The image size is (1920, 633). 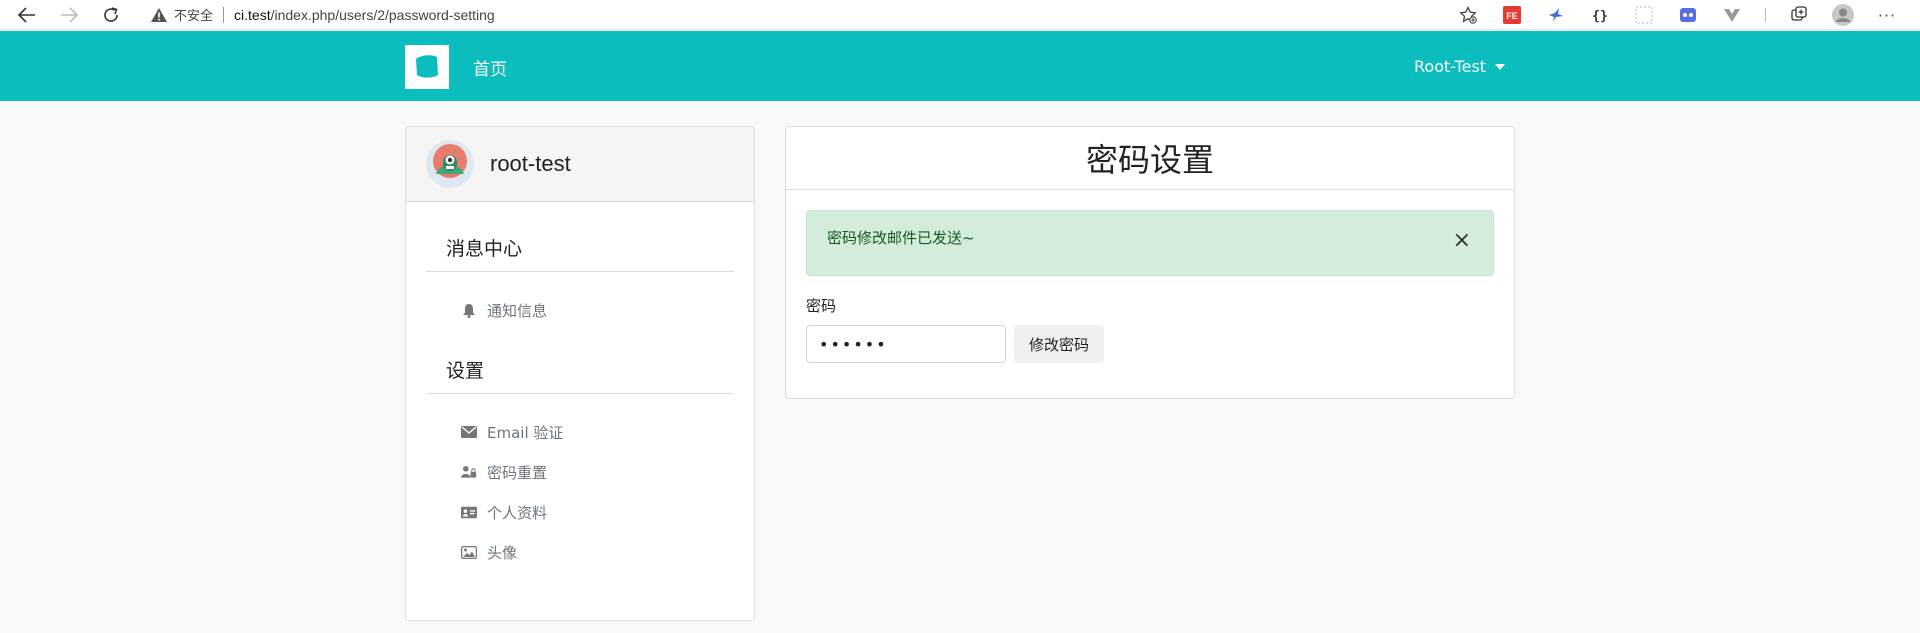 What do you see at coordinates (1450, 66) in the screenshot?
I see `user-dropdown-label: Root-Test` at bounding box center [1450, 66].